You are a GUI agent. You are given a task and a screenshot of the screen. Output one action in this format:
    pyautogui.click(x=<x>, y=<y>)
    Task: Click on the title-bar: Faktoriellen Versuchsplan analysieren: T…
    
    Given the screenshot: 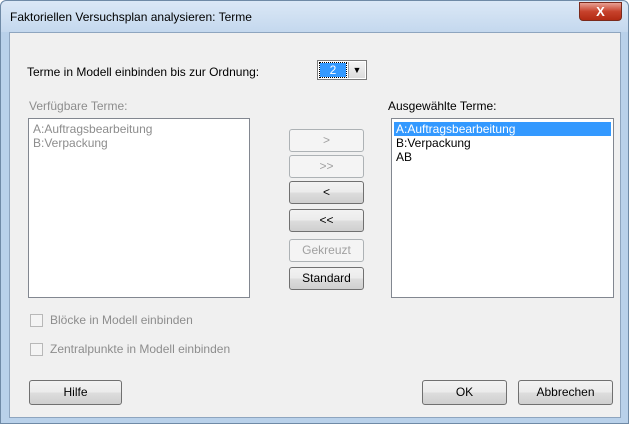 What is the action you would take?
    pyautogui.click(x=314, y=16)
    